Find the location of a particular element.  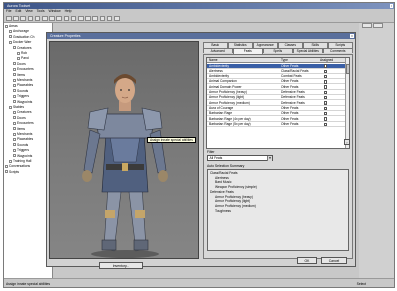

play-icon is located at coordinates (109, 18).